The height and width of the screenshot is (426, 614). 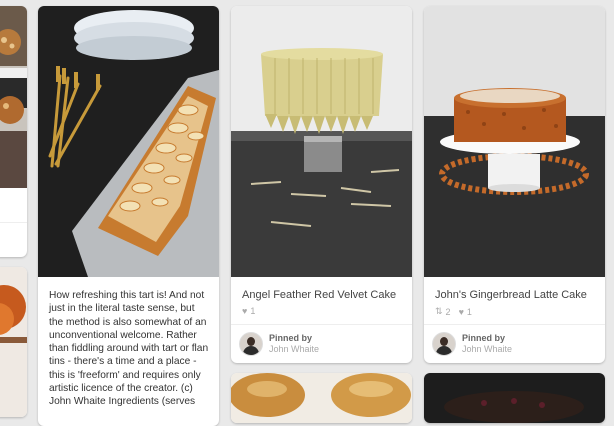 I want to click on repin-icon: ⇅, so click(x=439, y=311).